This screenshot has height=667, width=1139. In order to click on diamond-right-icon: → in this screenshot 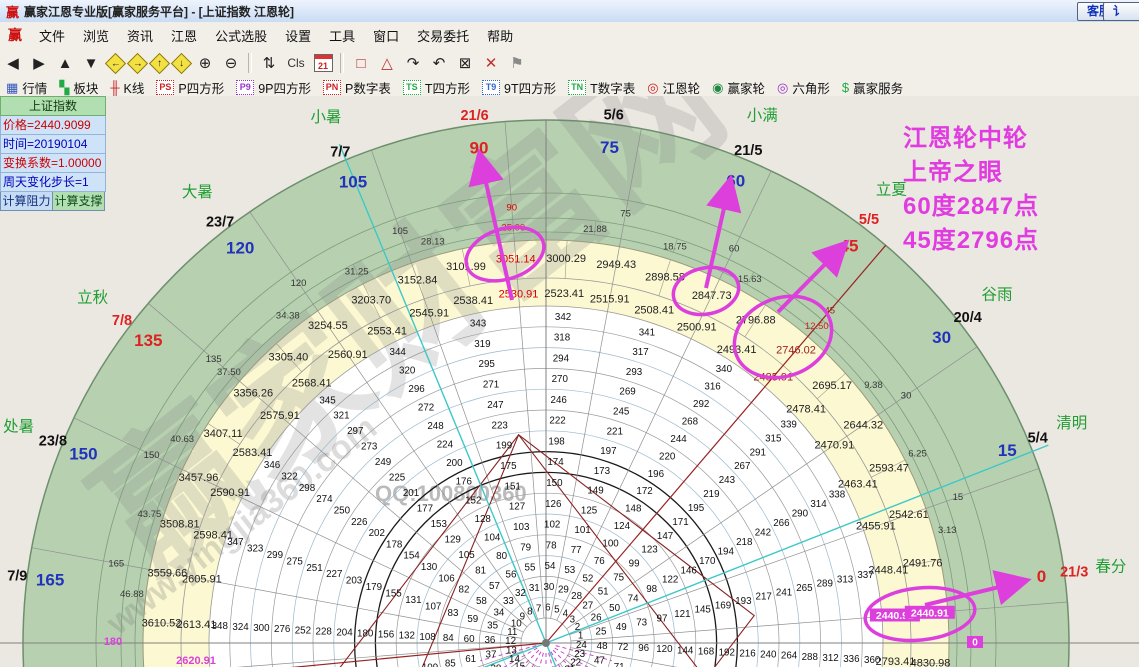, I will do `click(137, 63)`.